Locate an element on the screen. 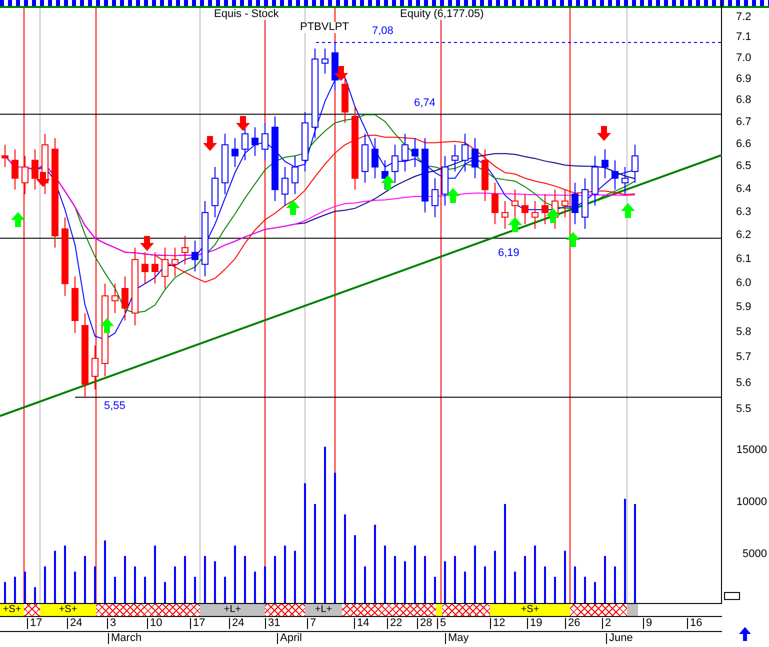  date-label: 3 is located at coordinates (111, 623).